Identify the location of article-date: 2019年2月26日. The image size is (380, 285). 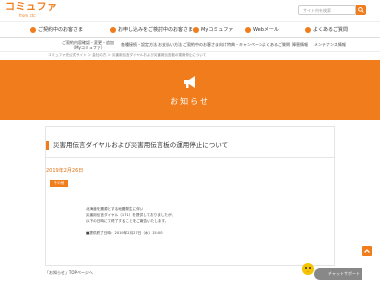
(65, 171).